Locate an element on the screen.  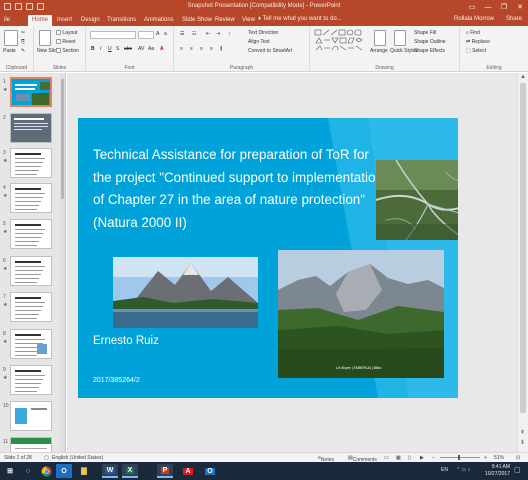
word-icon: W is located at coordinates (110, 471).